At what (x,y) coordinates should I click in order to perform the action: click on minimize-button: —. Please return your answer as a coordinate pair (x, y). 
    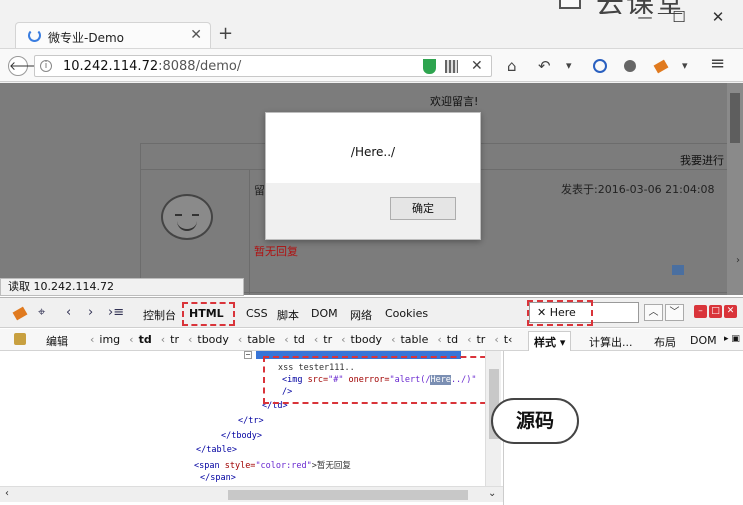
    Looking at the image, I should click on (645, 17).